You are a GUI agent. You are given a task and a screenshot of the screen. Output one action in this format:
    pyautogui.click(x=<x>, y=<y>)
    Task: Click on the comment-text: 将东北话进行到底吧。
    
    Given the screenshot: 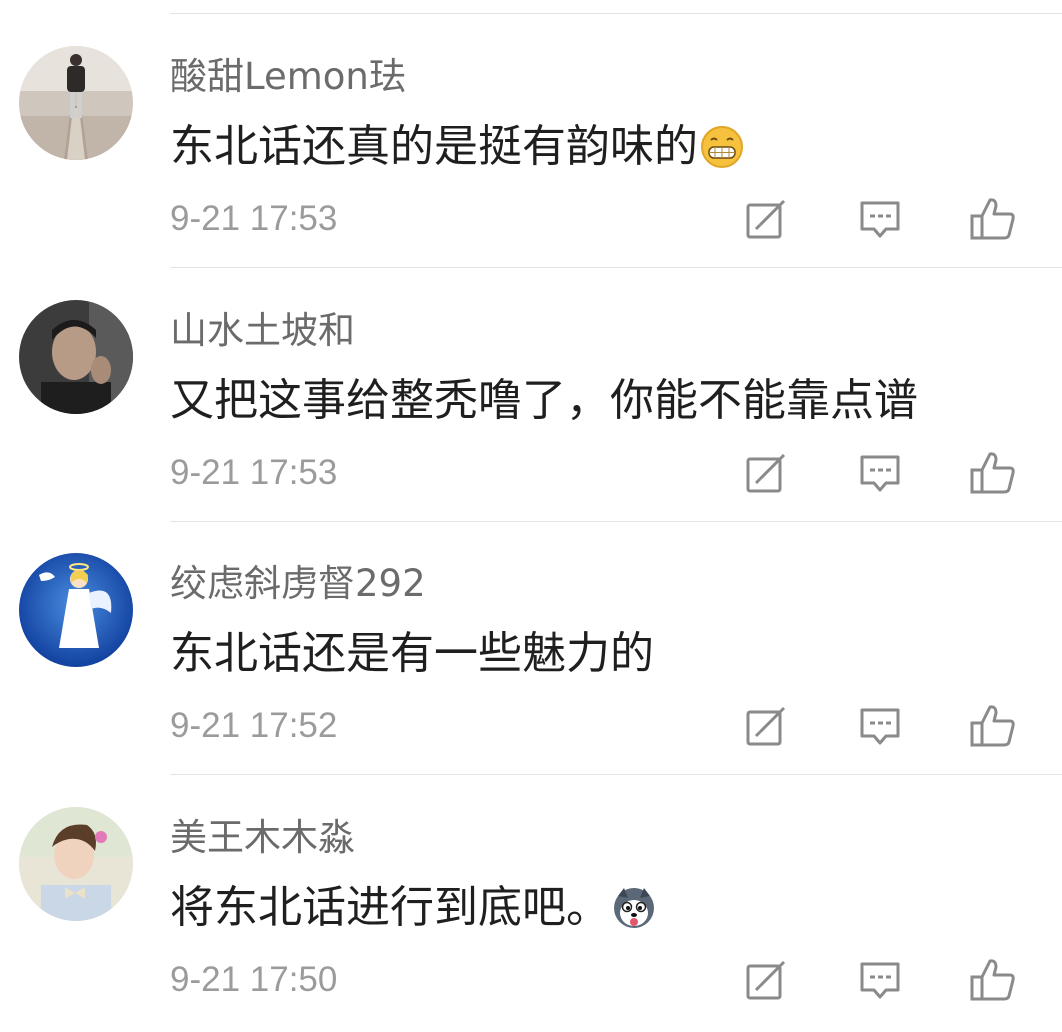 What is the action you would take?
    pyautogui.click(x=413, y=912)
    